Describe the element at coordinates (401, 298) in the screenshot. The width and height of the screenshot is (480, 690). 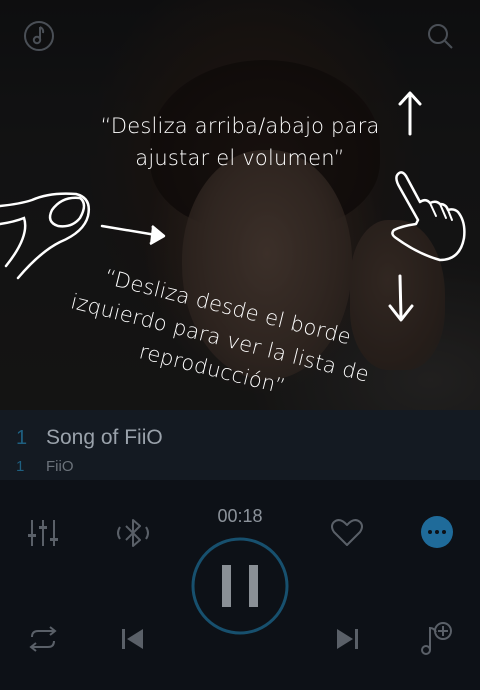
I see `arrow-down-icon` at that location.